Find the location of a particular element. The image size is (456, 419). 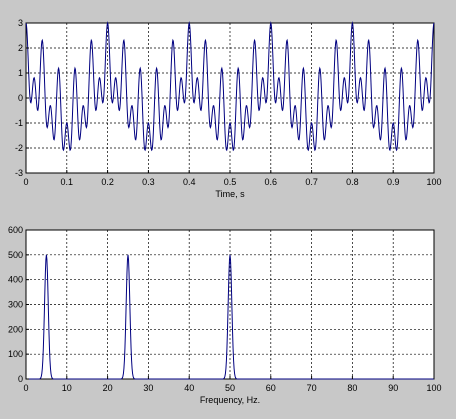

x-tick-label: 40 is located at coordinates (189, 388).